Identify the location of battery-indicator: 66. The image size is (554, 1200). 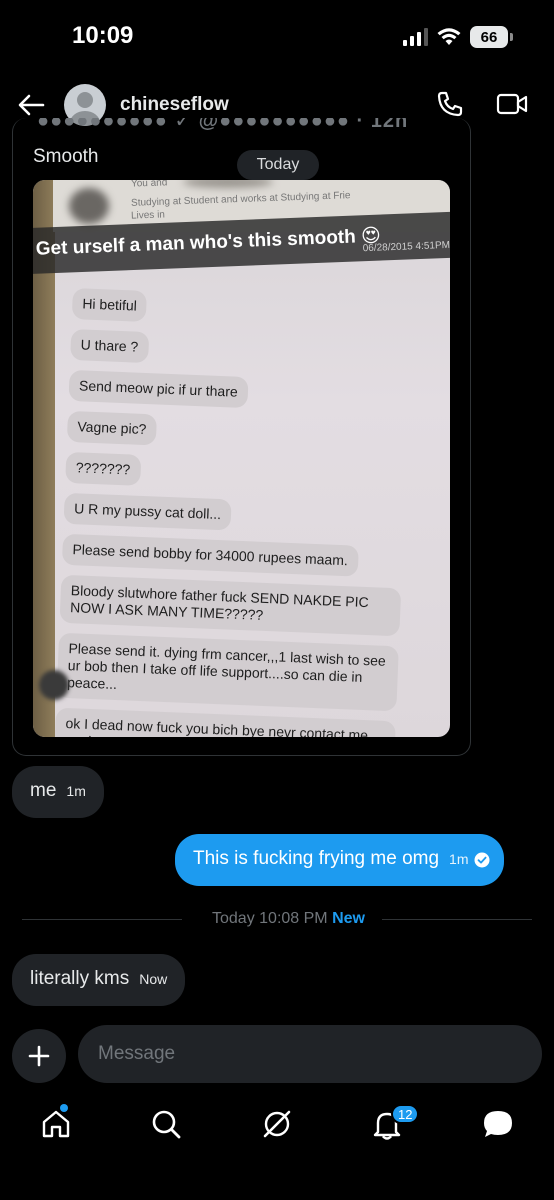
(491, 37).